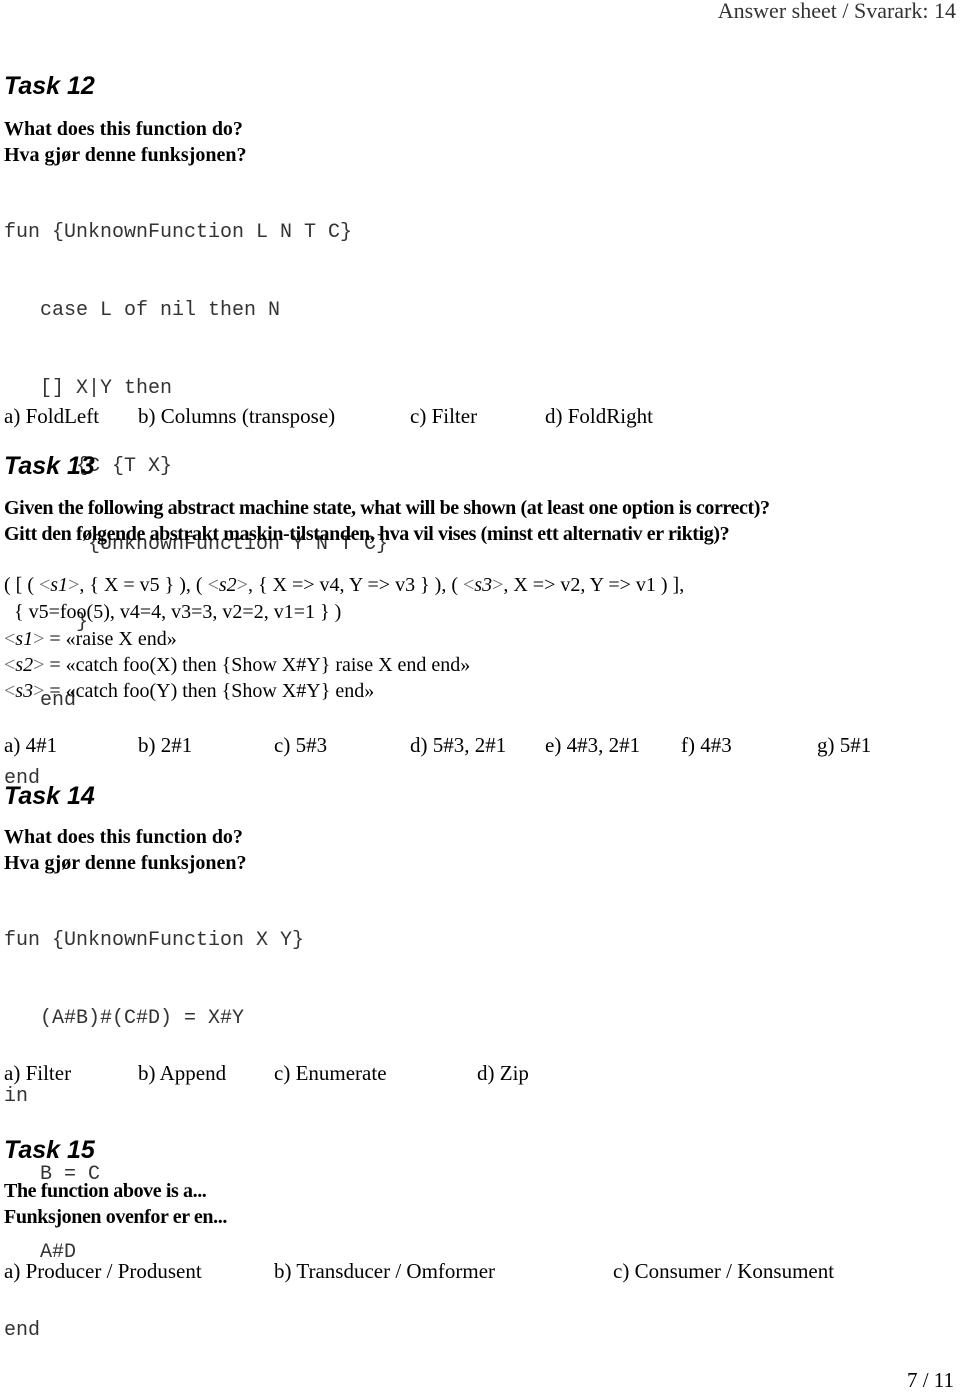 The height and width of the screenshot is (1393, 960). Describe the element at coordinates (103, 1271) in the screenshot. I see `task15-option-a: a) Producer / Produsent` at that location.